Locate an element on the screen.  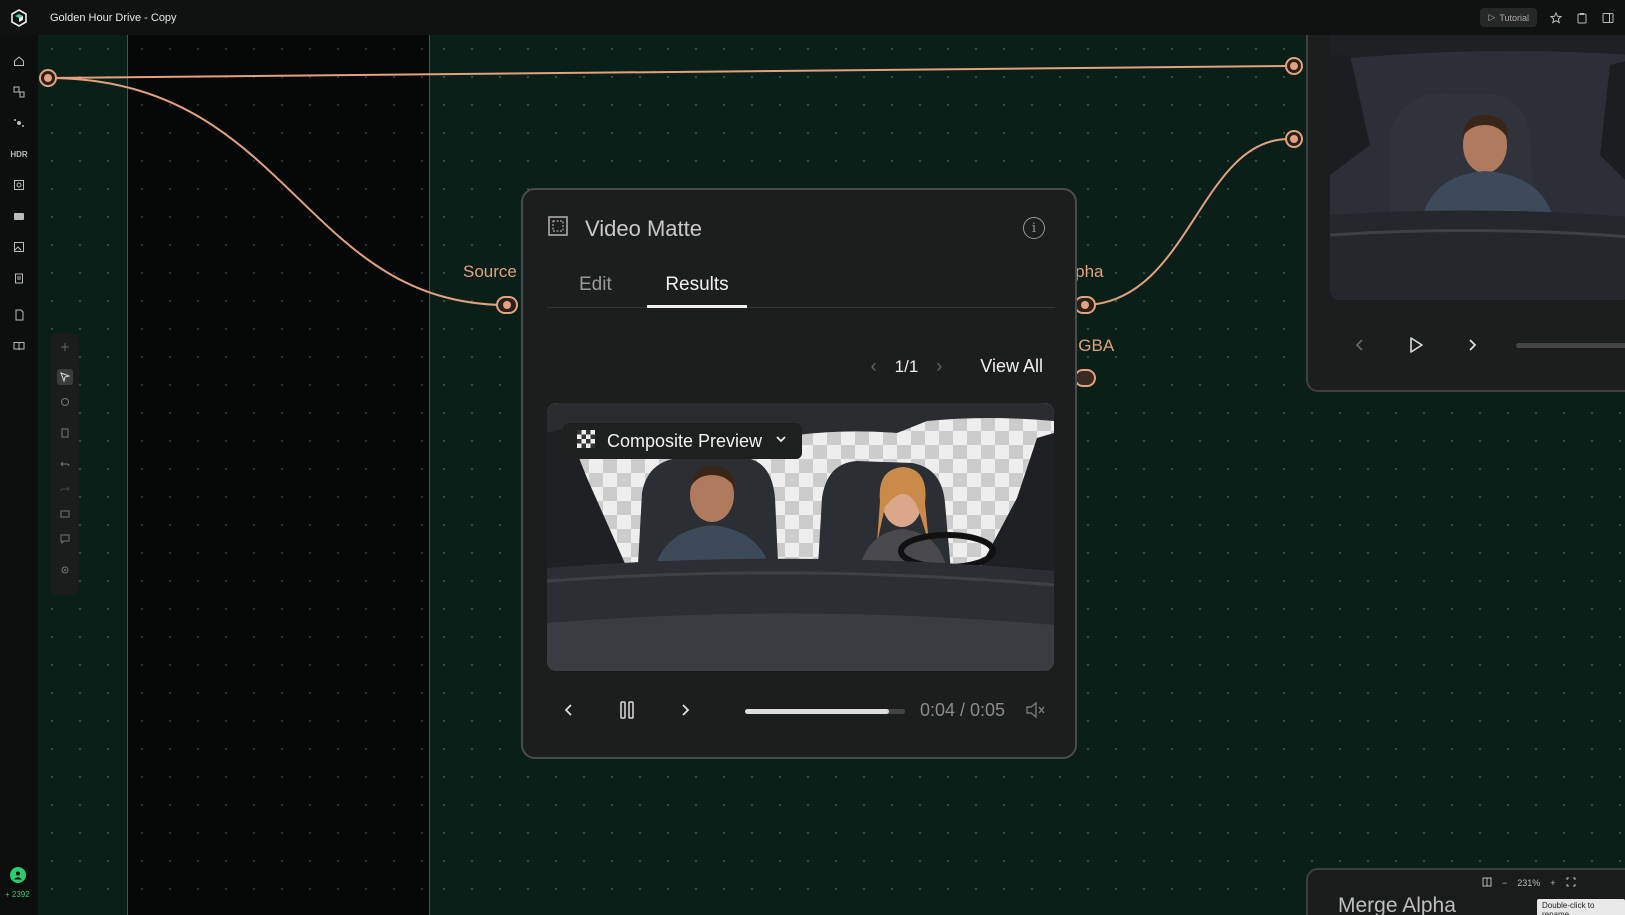
redo-icon is located at coordinates (65, 489).